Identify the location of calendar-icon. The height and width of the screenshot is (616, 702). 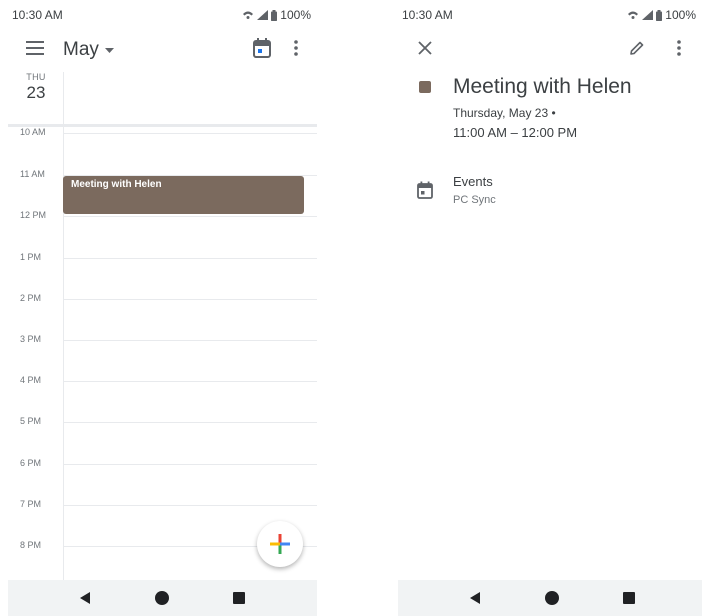
(425, 190).